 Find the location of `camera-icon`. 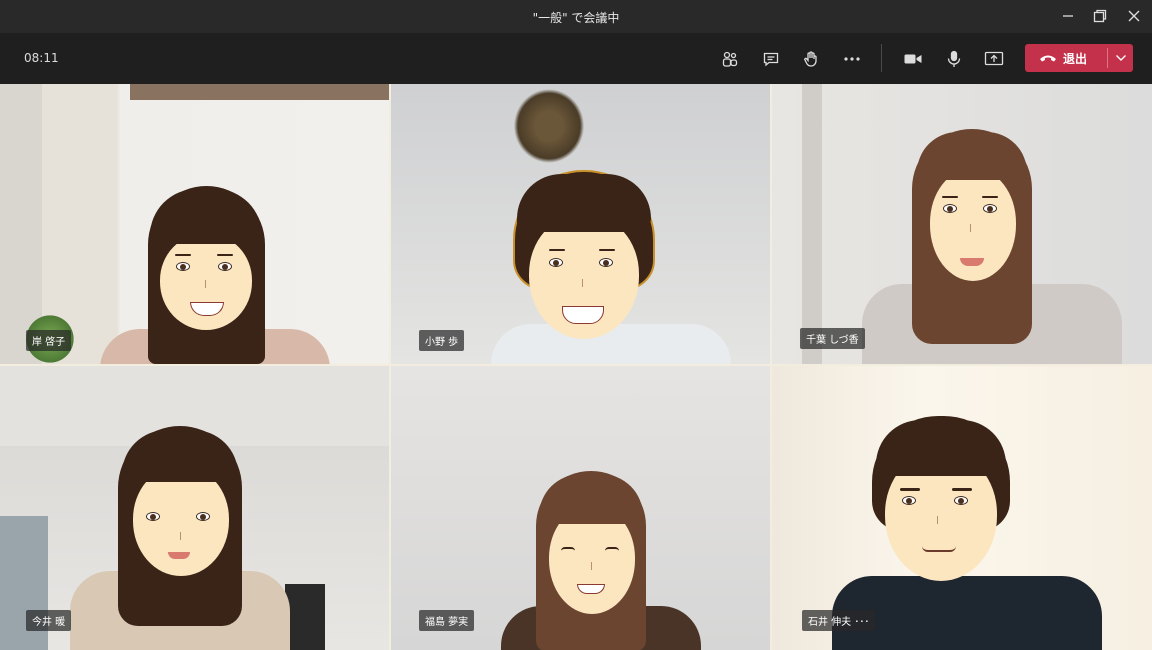

camera-icon is located at coordinates (913, 59).